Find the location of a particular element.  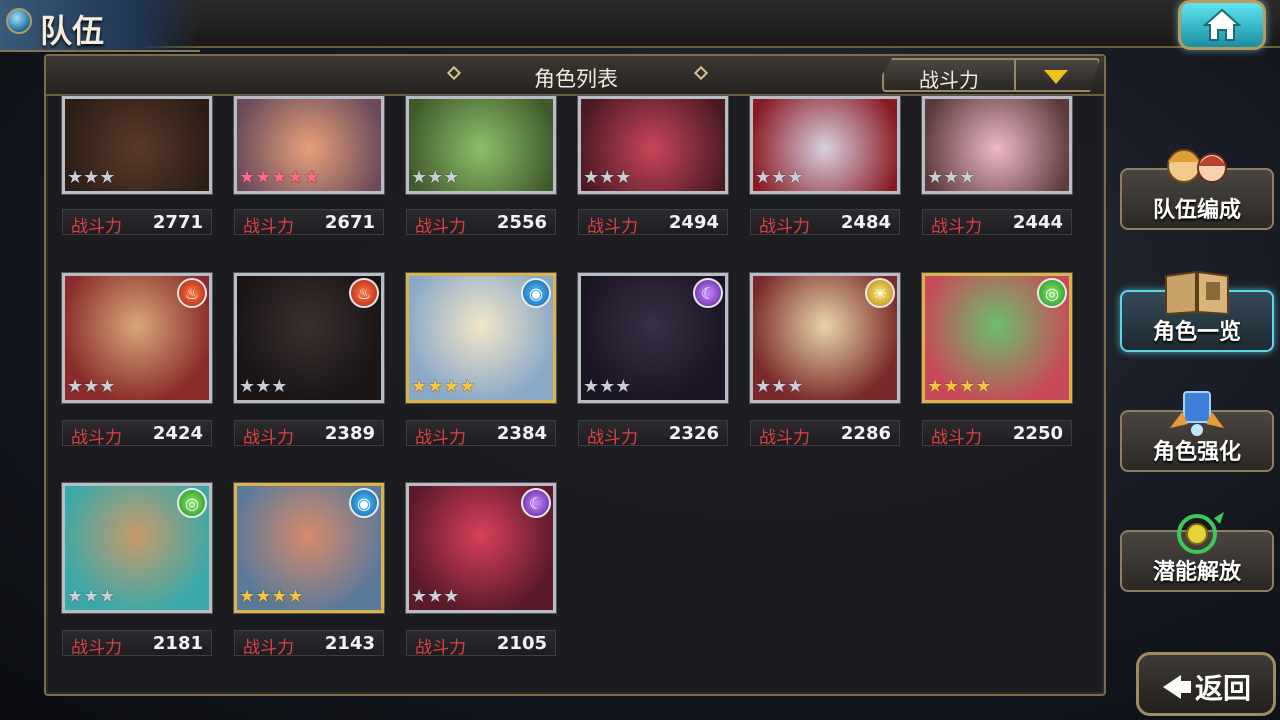

sort-divider is located at coordinates (1015, 75).